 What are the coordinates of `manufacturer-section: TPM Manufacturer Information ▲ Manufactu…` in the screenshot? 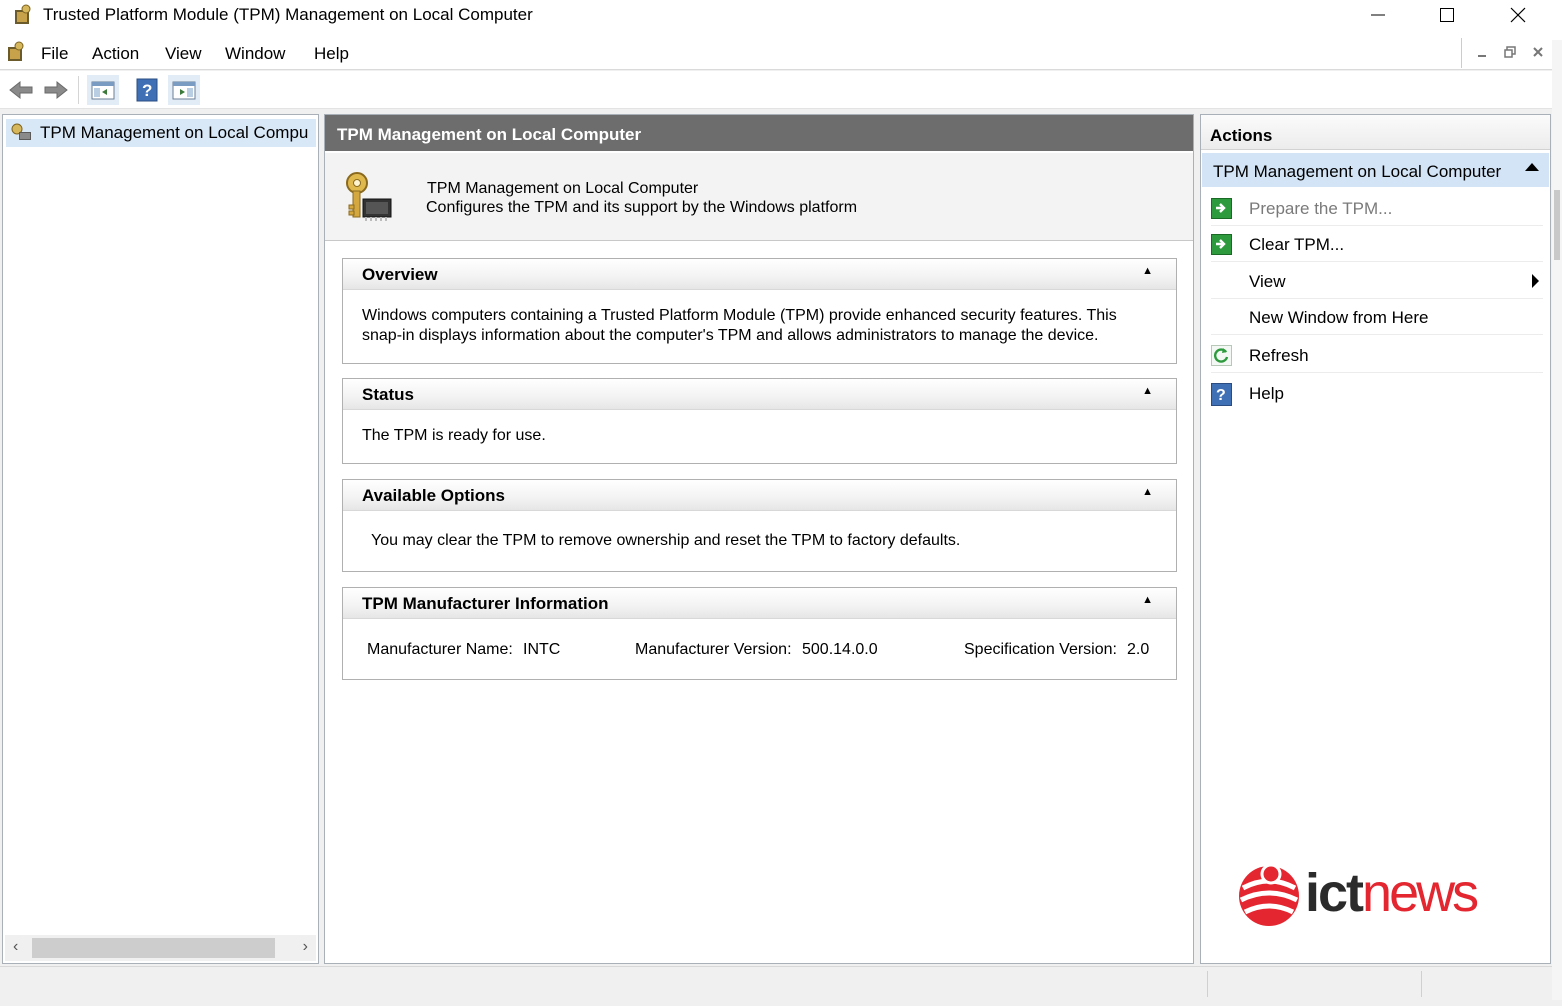 It's located at (759, 633).